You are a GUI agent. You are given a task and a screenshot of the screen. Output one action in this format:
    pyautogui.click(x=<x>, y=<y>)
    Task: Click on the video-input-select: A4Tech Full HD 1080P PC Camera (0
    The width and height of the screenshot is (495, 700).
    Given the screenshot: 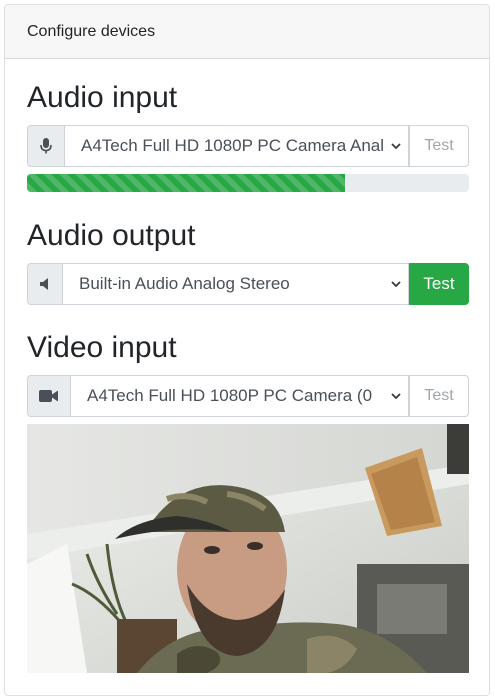 What is the action you would take?
    pyautogui.click(x=240, y=396)
    